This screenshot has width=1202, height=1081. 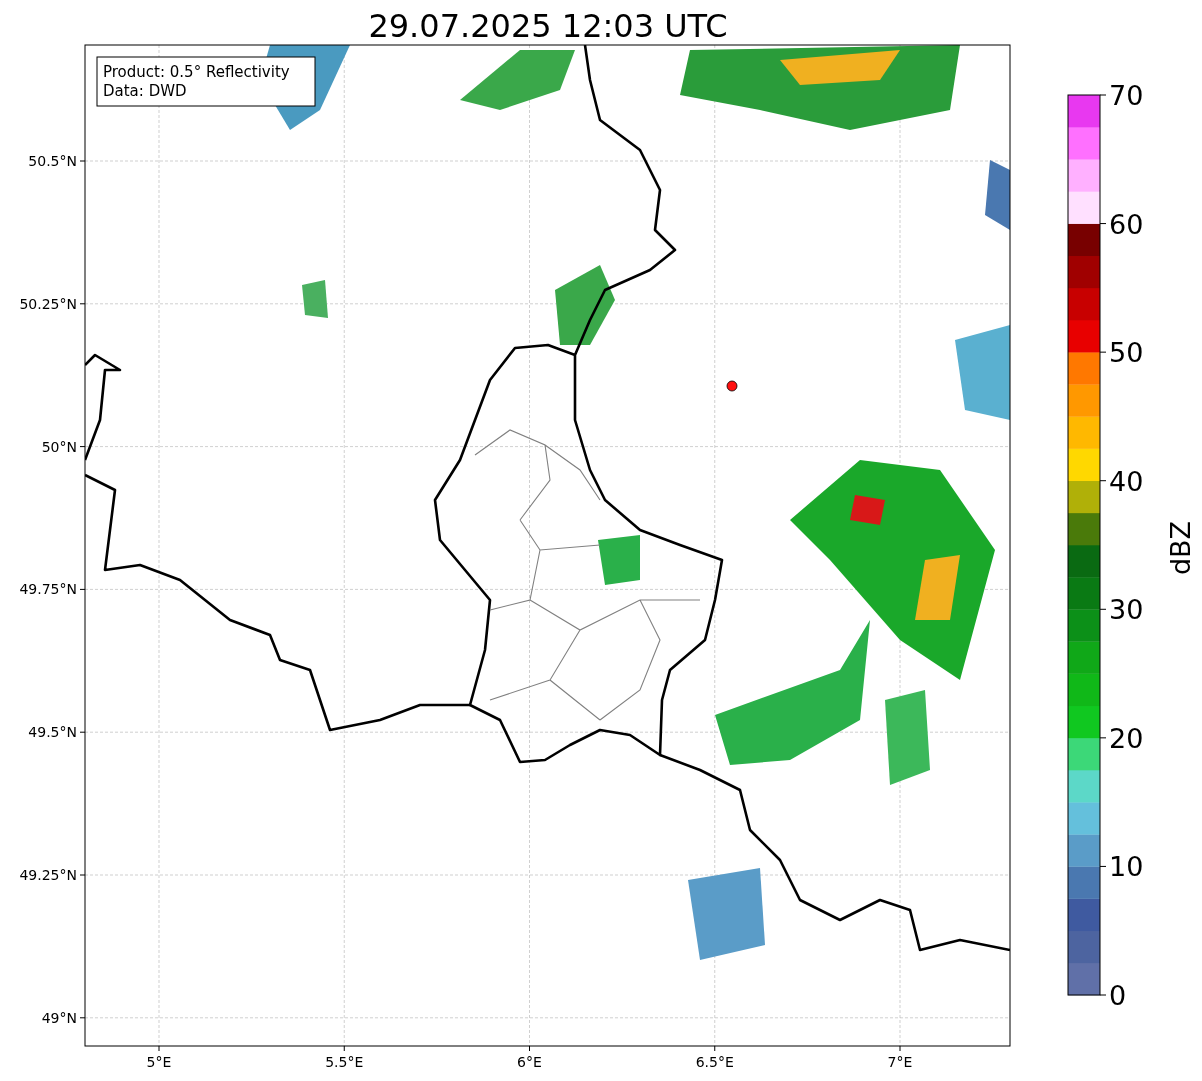 I want to click on colorbar-tick-label: 0, so click(x=1118, y=995).